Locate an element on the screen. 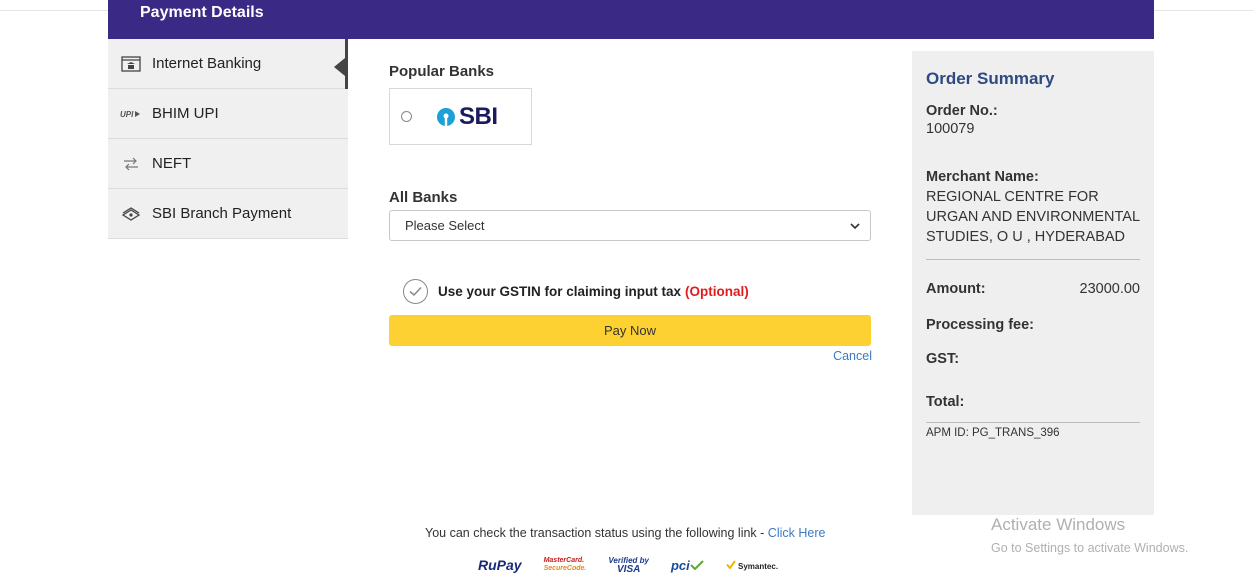 Image resolution: width=1253 pixels, height=578 pixels. sbi-logo: SBI is located at coordinates (467, 117).